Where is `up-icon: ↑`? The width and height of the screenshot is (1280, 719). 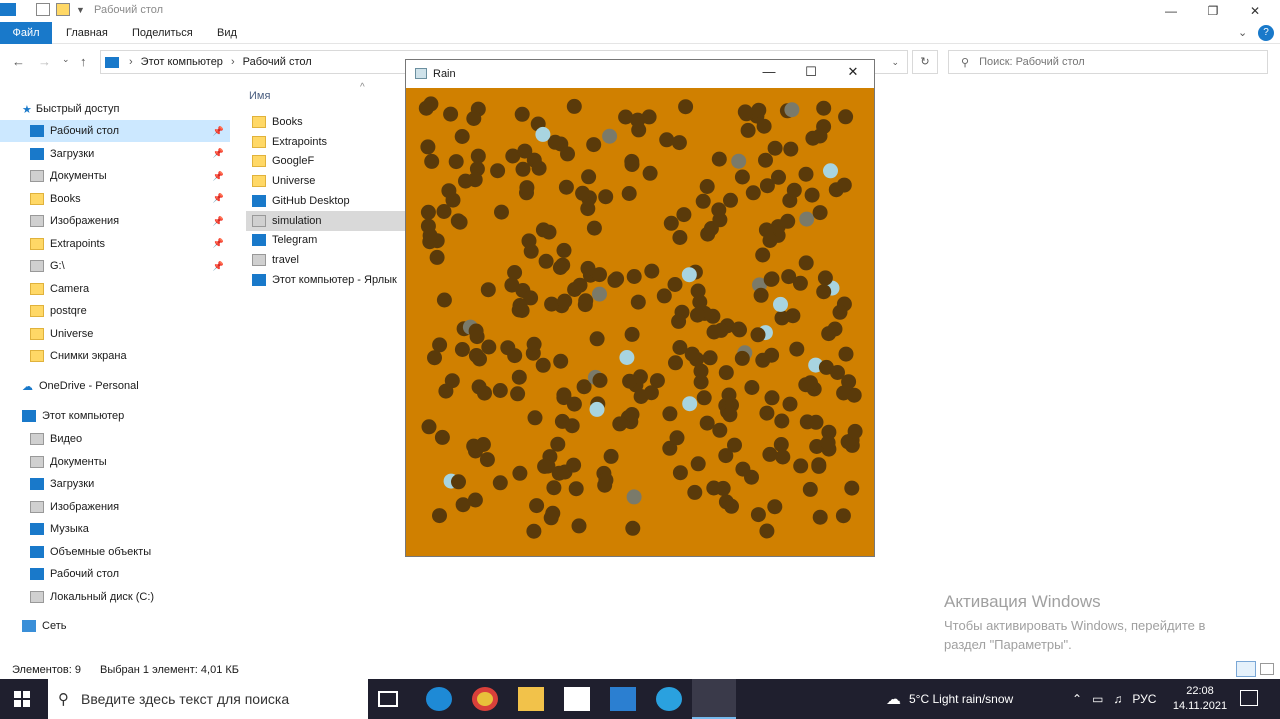 up-icon: ↑ is located at coordinates (83, 61).